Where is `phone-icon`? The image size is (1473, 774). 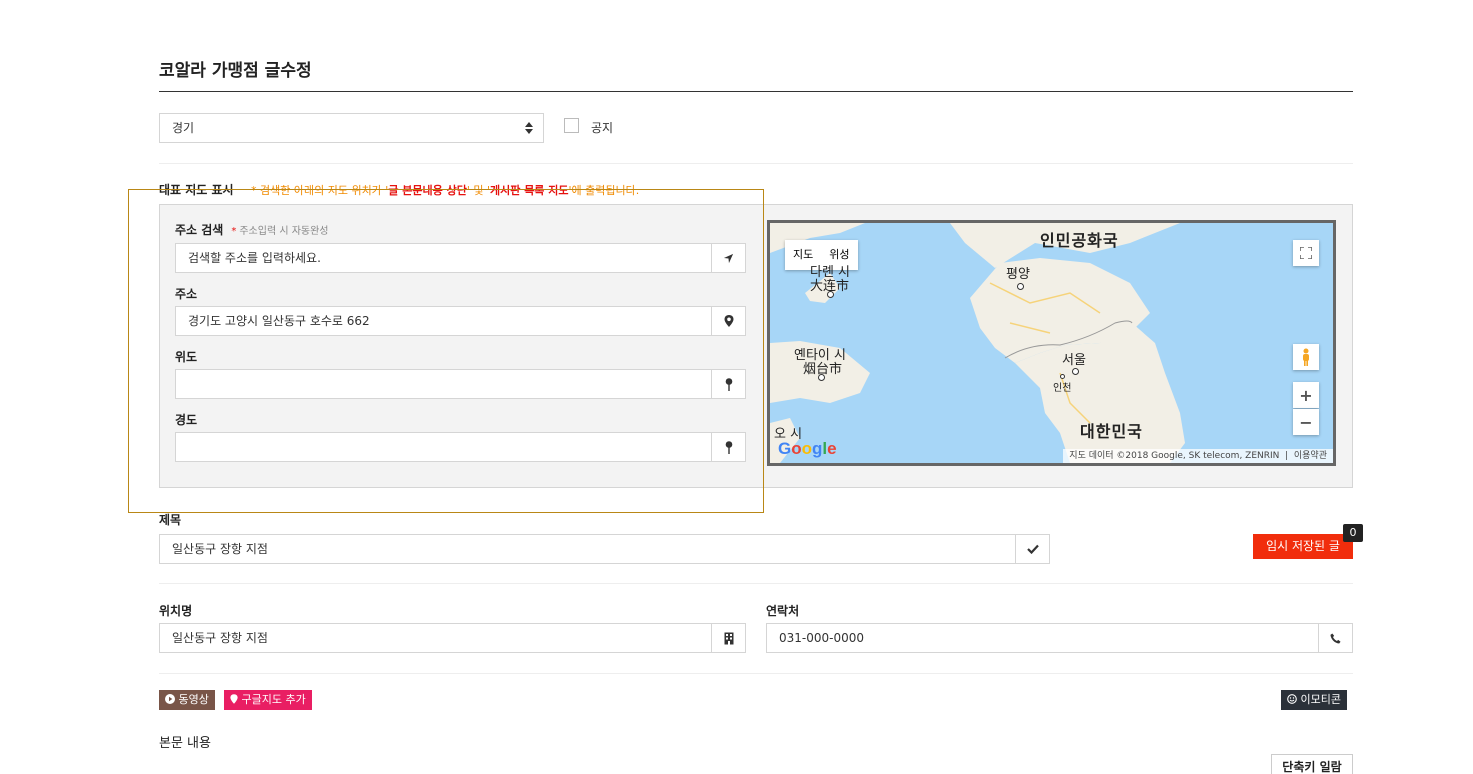 phone-icon is located at coordinates (1335, 638).